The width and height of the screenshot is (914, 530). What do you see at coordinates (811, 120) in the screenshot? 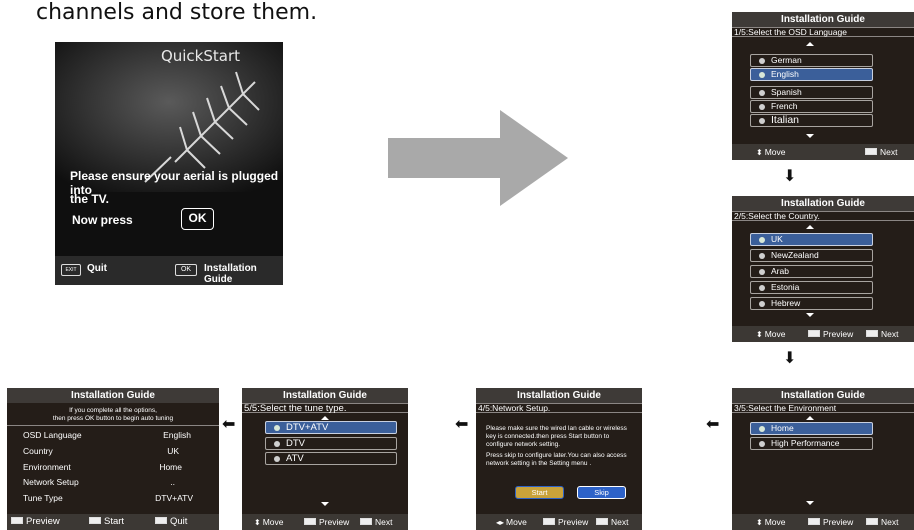
I see `option-italian: Italian` at bounding box center [811, 120].